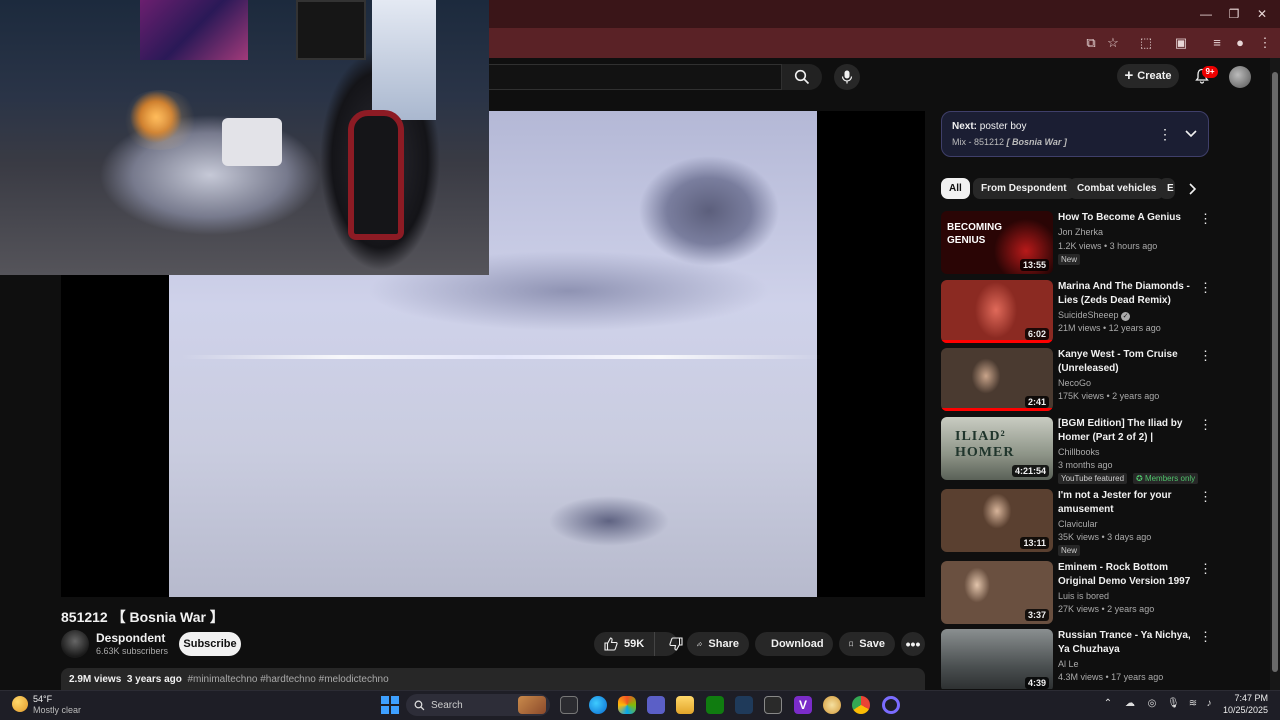 This screenshot has height=720, width=1280. I want to click on recommendation-meta: 27K views • 2 years ago, so click(1106, 609).